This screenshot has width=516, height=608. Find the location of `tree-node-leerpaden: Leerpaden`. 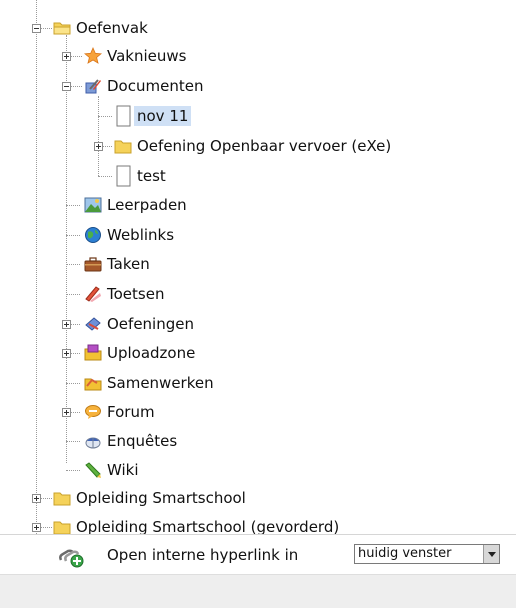

tree-node-leerpaden: Leerpaden is located at coordinates (135, 205).